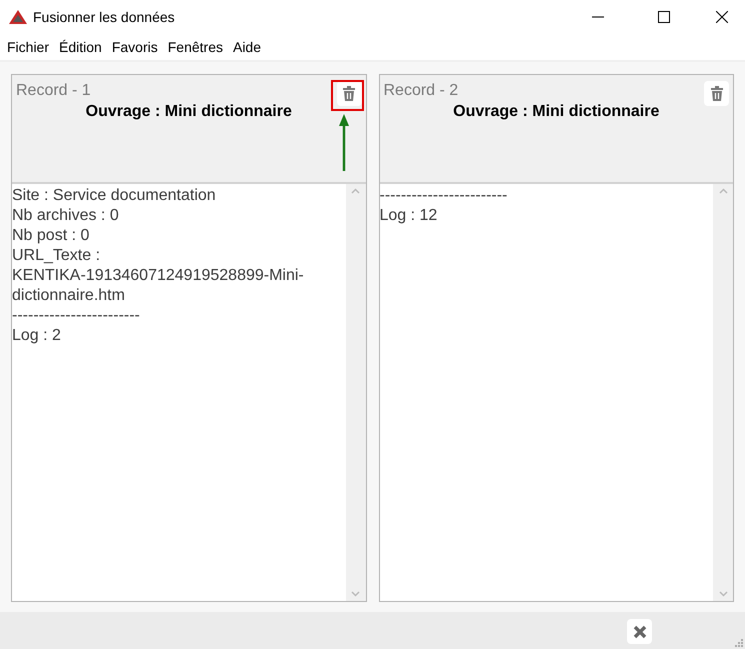 This screenshot has width=745, height=649. What do you see at coordinates (66, 216) in the screenshot?
I see `record-text-line: Nb archives : 0` at bounding box center [66, 216].